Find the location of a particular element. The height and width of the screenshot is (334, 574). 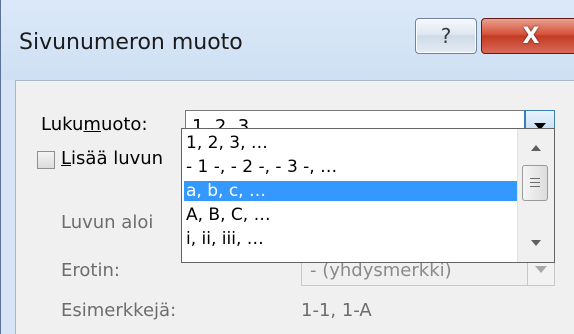

include-chapter-label: Lisää luvun is located at coordinates (112, 158).